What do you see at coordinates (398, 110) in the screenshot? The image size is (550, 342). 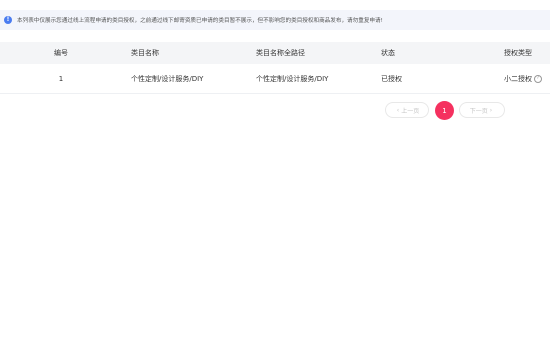 I see `chevron-left-icon: ‹` at bounding box center [398, 110].